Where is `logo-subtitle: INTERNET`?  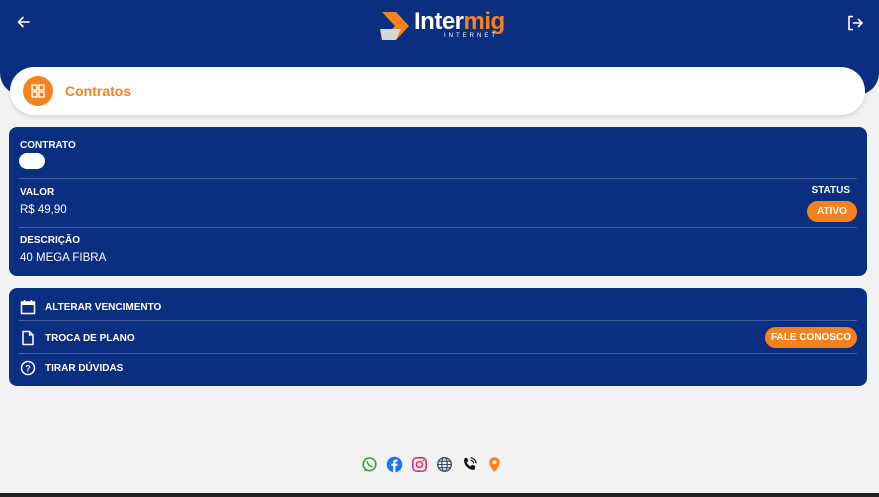 logo-subtitle: INTERNET is located at coordinates (471, 36).